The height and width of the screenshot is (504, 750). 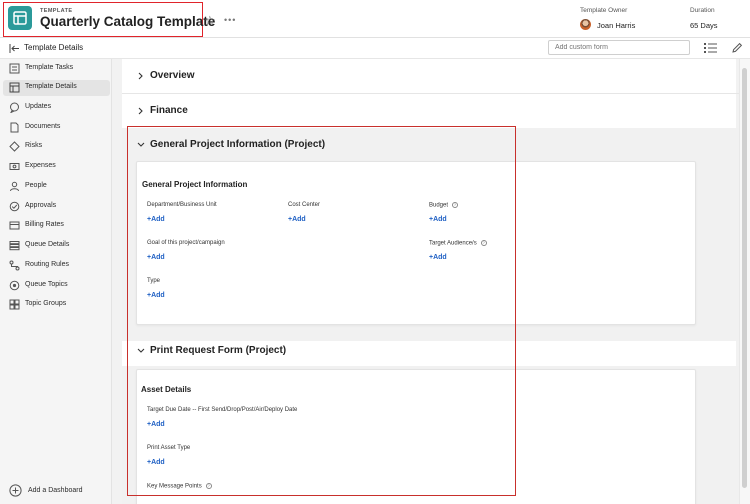 I want to click on edit-icon, so click(x=737, y=48).